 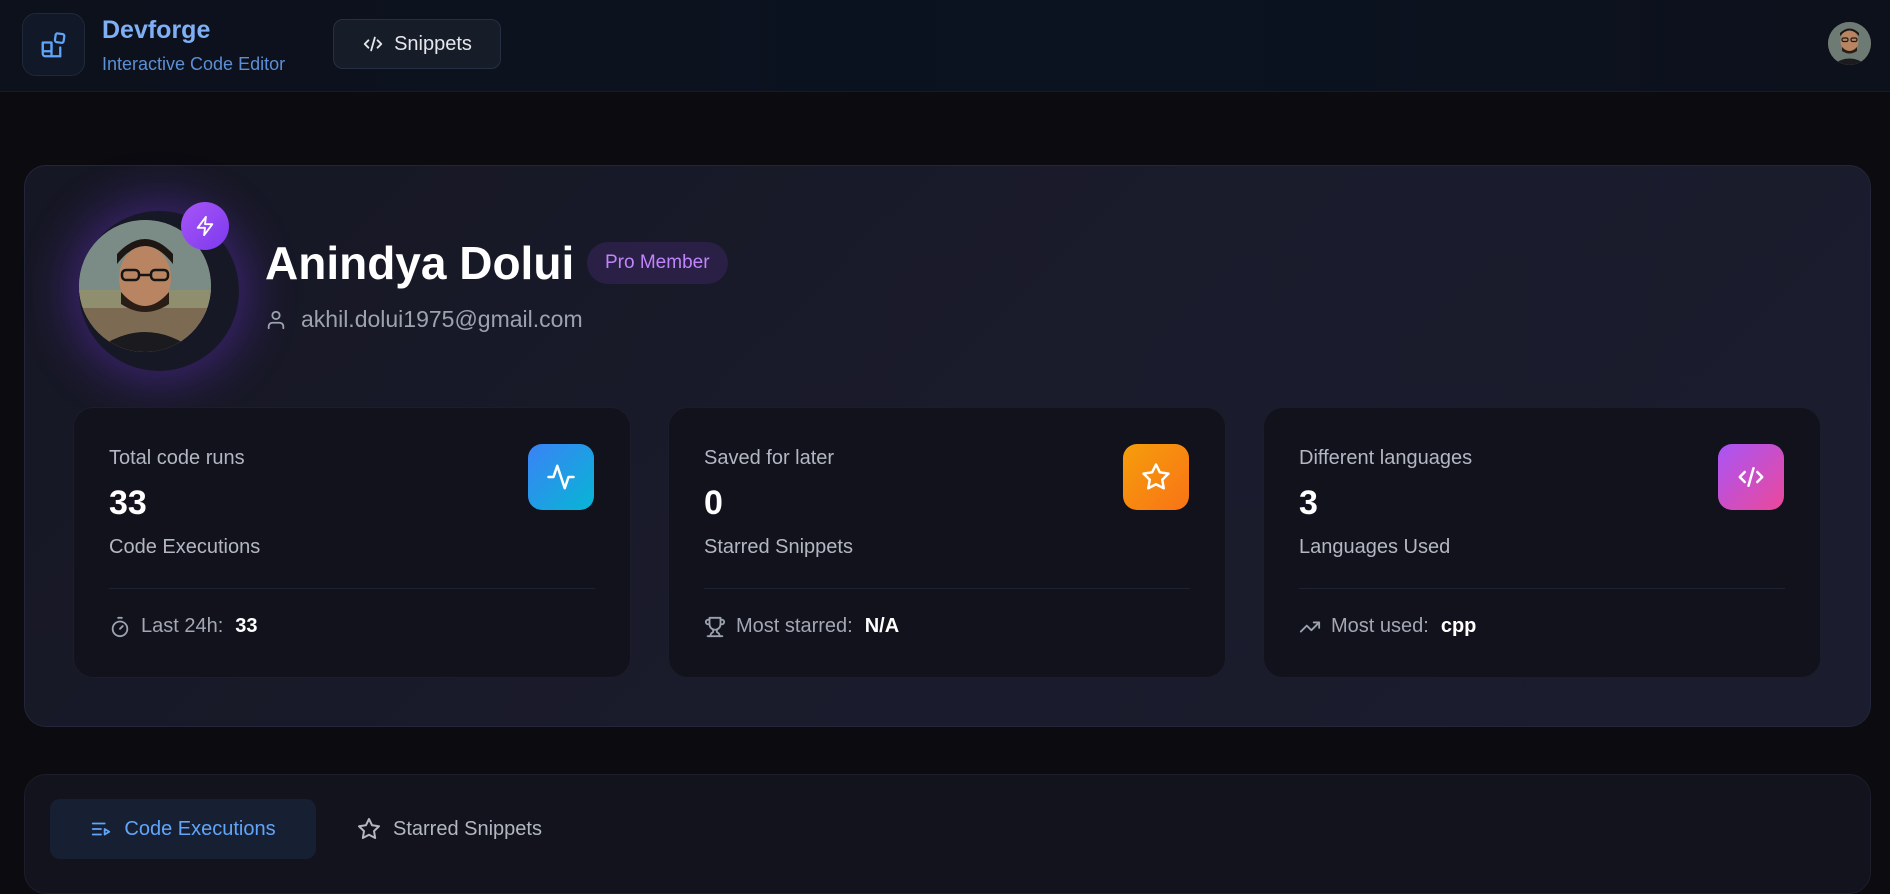 I want to click on brand-name: Devforge, so click(x=156, y=30).